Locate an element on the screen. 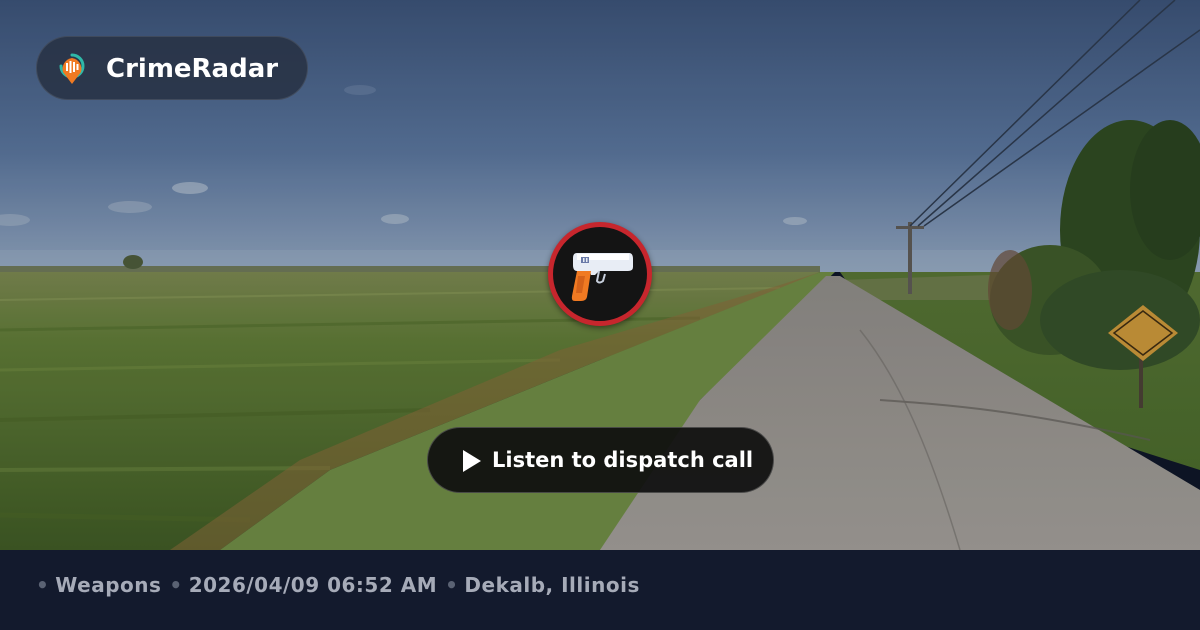 The height and width of the screenshot is (630, 1200). incident-marker is located at coordinates (600, 274).